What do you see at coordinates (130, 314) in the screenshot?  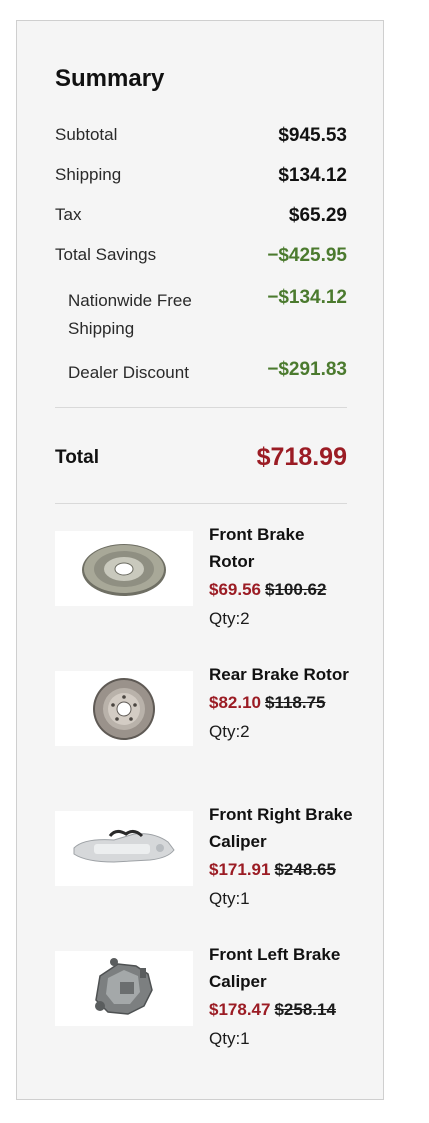 I see `nationwide-shipping-label: Nationwide Free Shipping` at bounding box center [130, 314].